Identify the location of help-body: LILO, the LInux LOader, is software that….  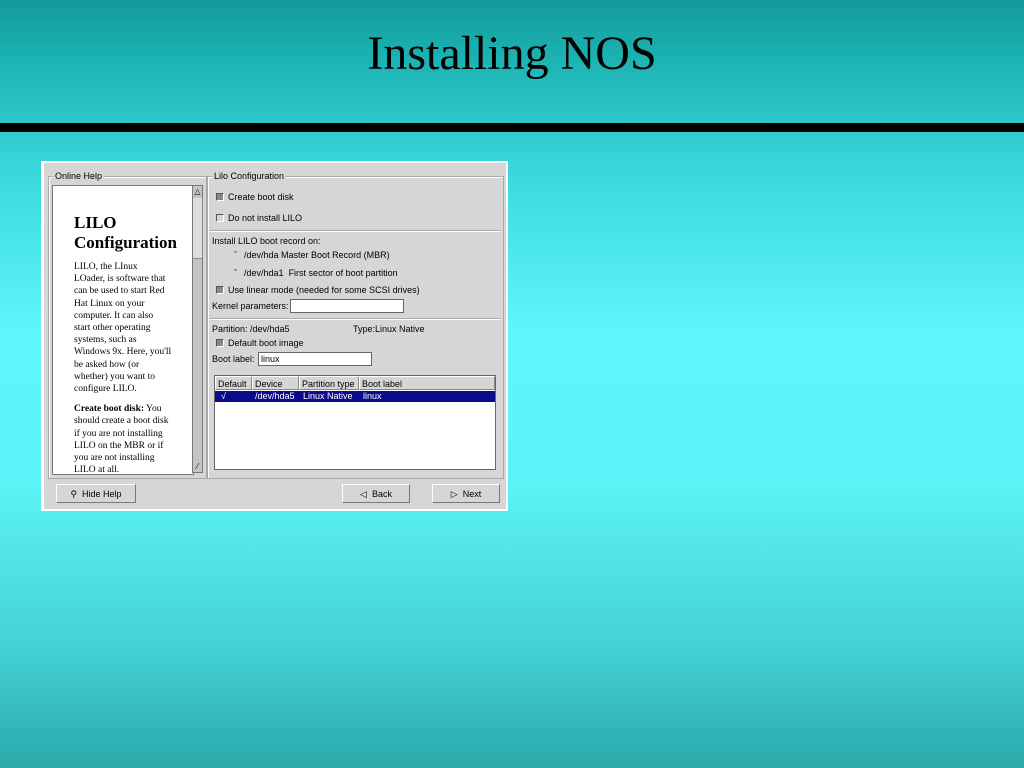
(131, 368).